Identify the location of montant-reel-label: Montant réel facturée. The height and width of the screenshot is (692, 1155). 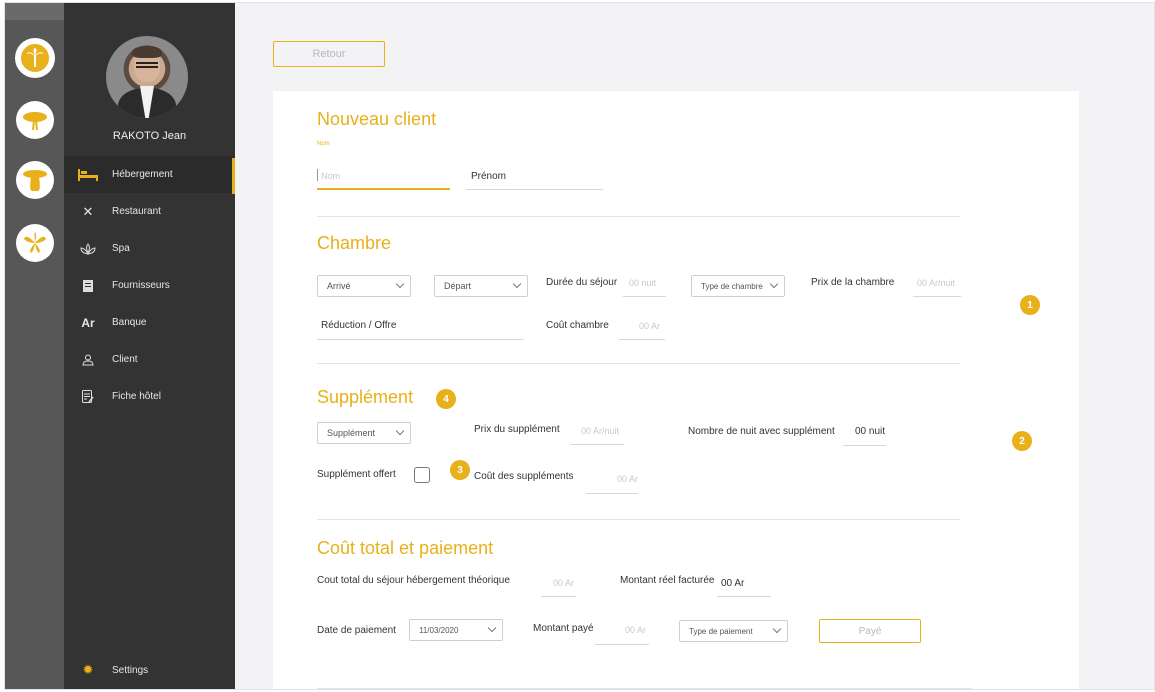
(667, 580).